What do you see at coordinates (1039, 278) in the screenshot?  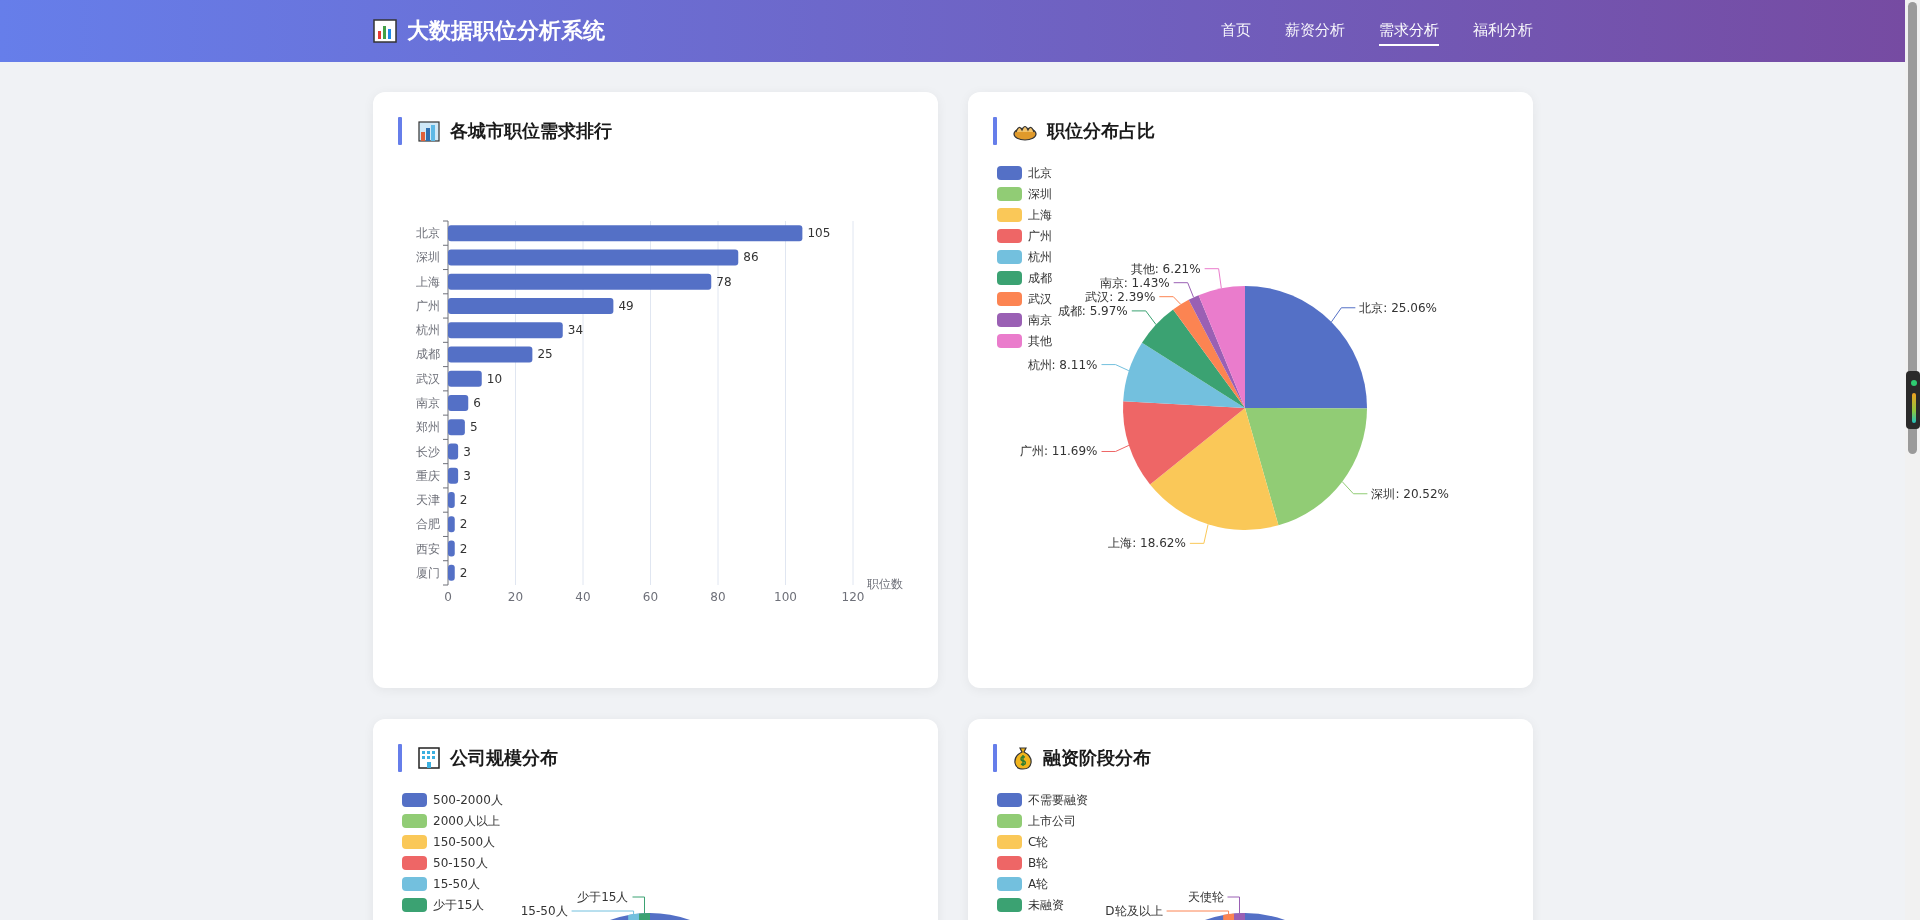 I see `legend-label: 成都` at bounding box center [1039, 278].